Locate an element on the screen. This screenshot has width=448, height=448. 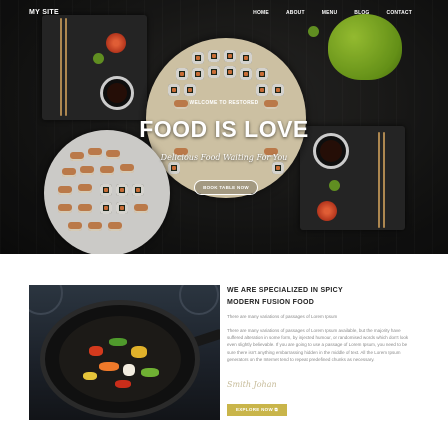
explore-now-button: EXPLORE NOW ⧉ is located at coordinates (257, 410).